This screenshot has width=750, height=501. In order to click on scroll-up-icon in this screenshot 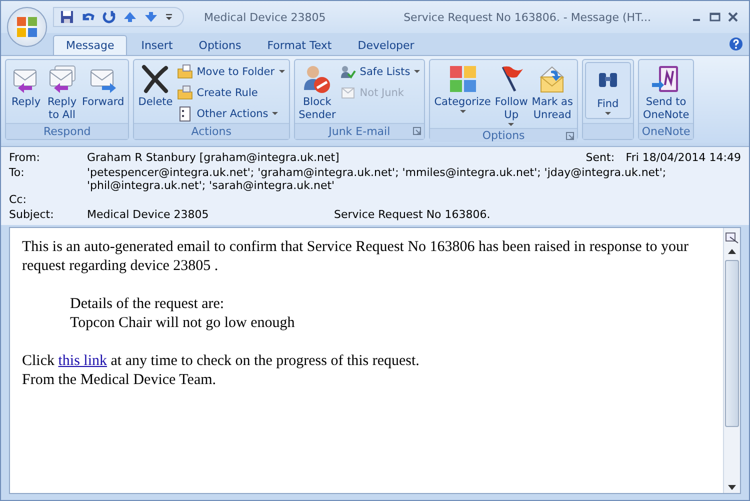, I will do `click(732, 252)`.